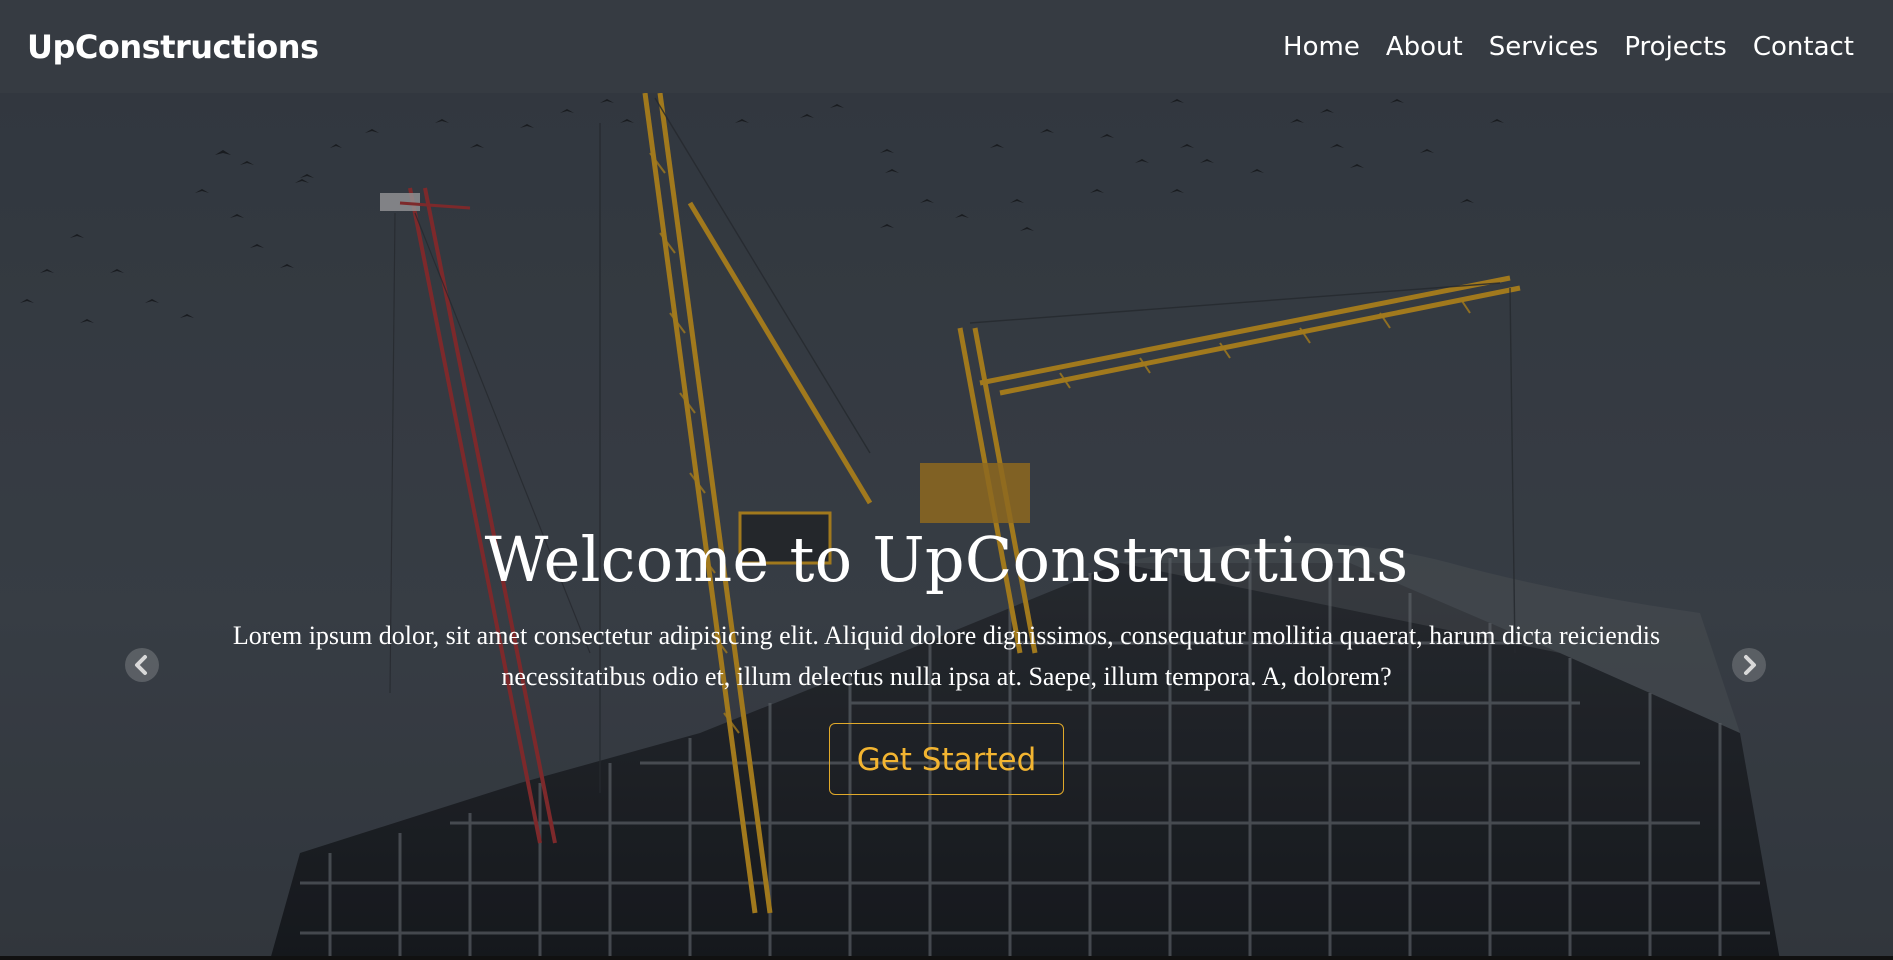 The height and width of the screenshot is (960, 1893). What do you see at coordinates (946, 759) in the screenshot?
I see `get-started-button: Get Started` at bounding box center [946, 759].